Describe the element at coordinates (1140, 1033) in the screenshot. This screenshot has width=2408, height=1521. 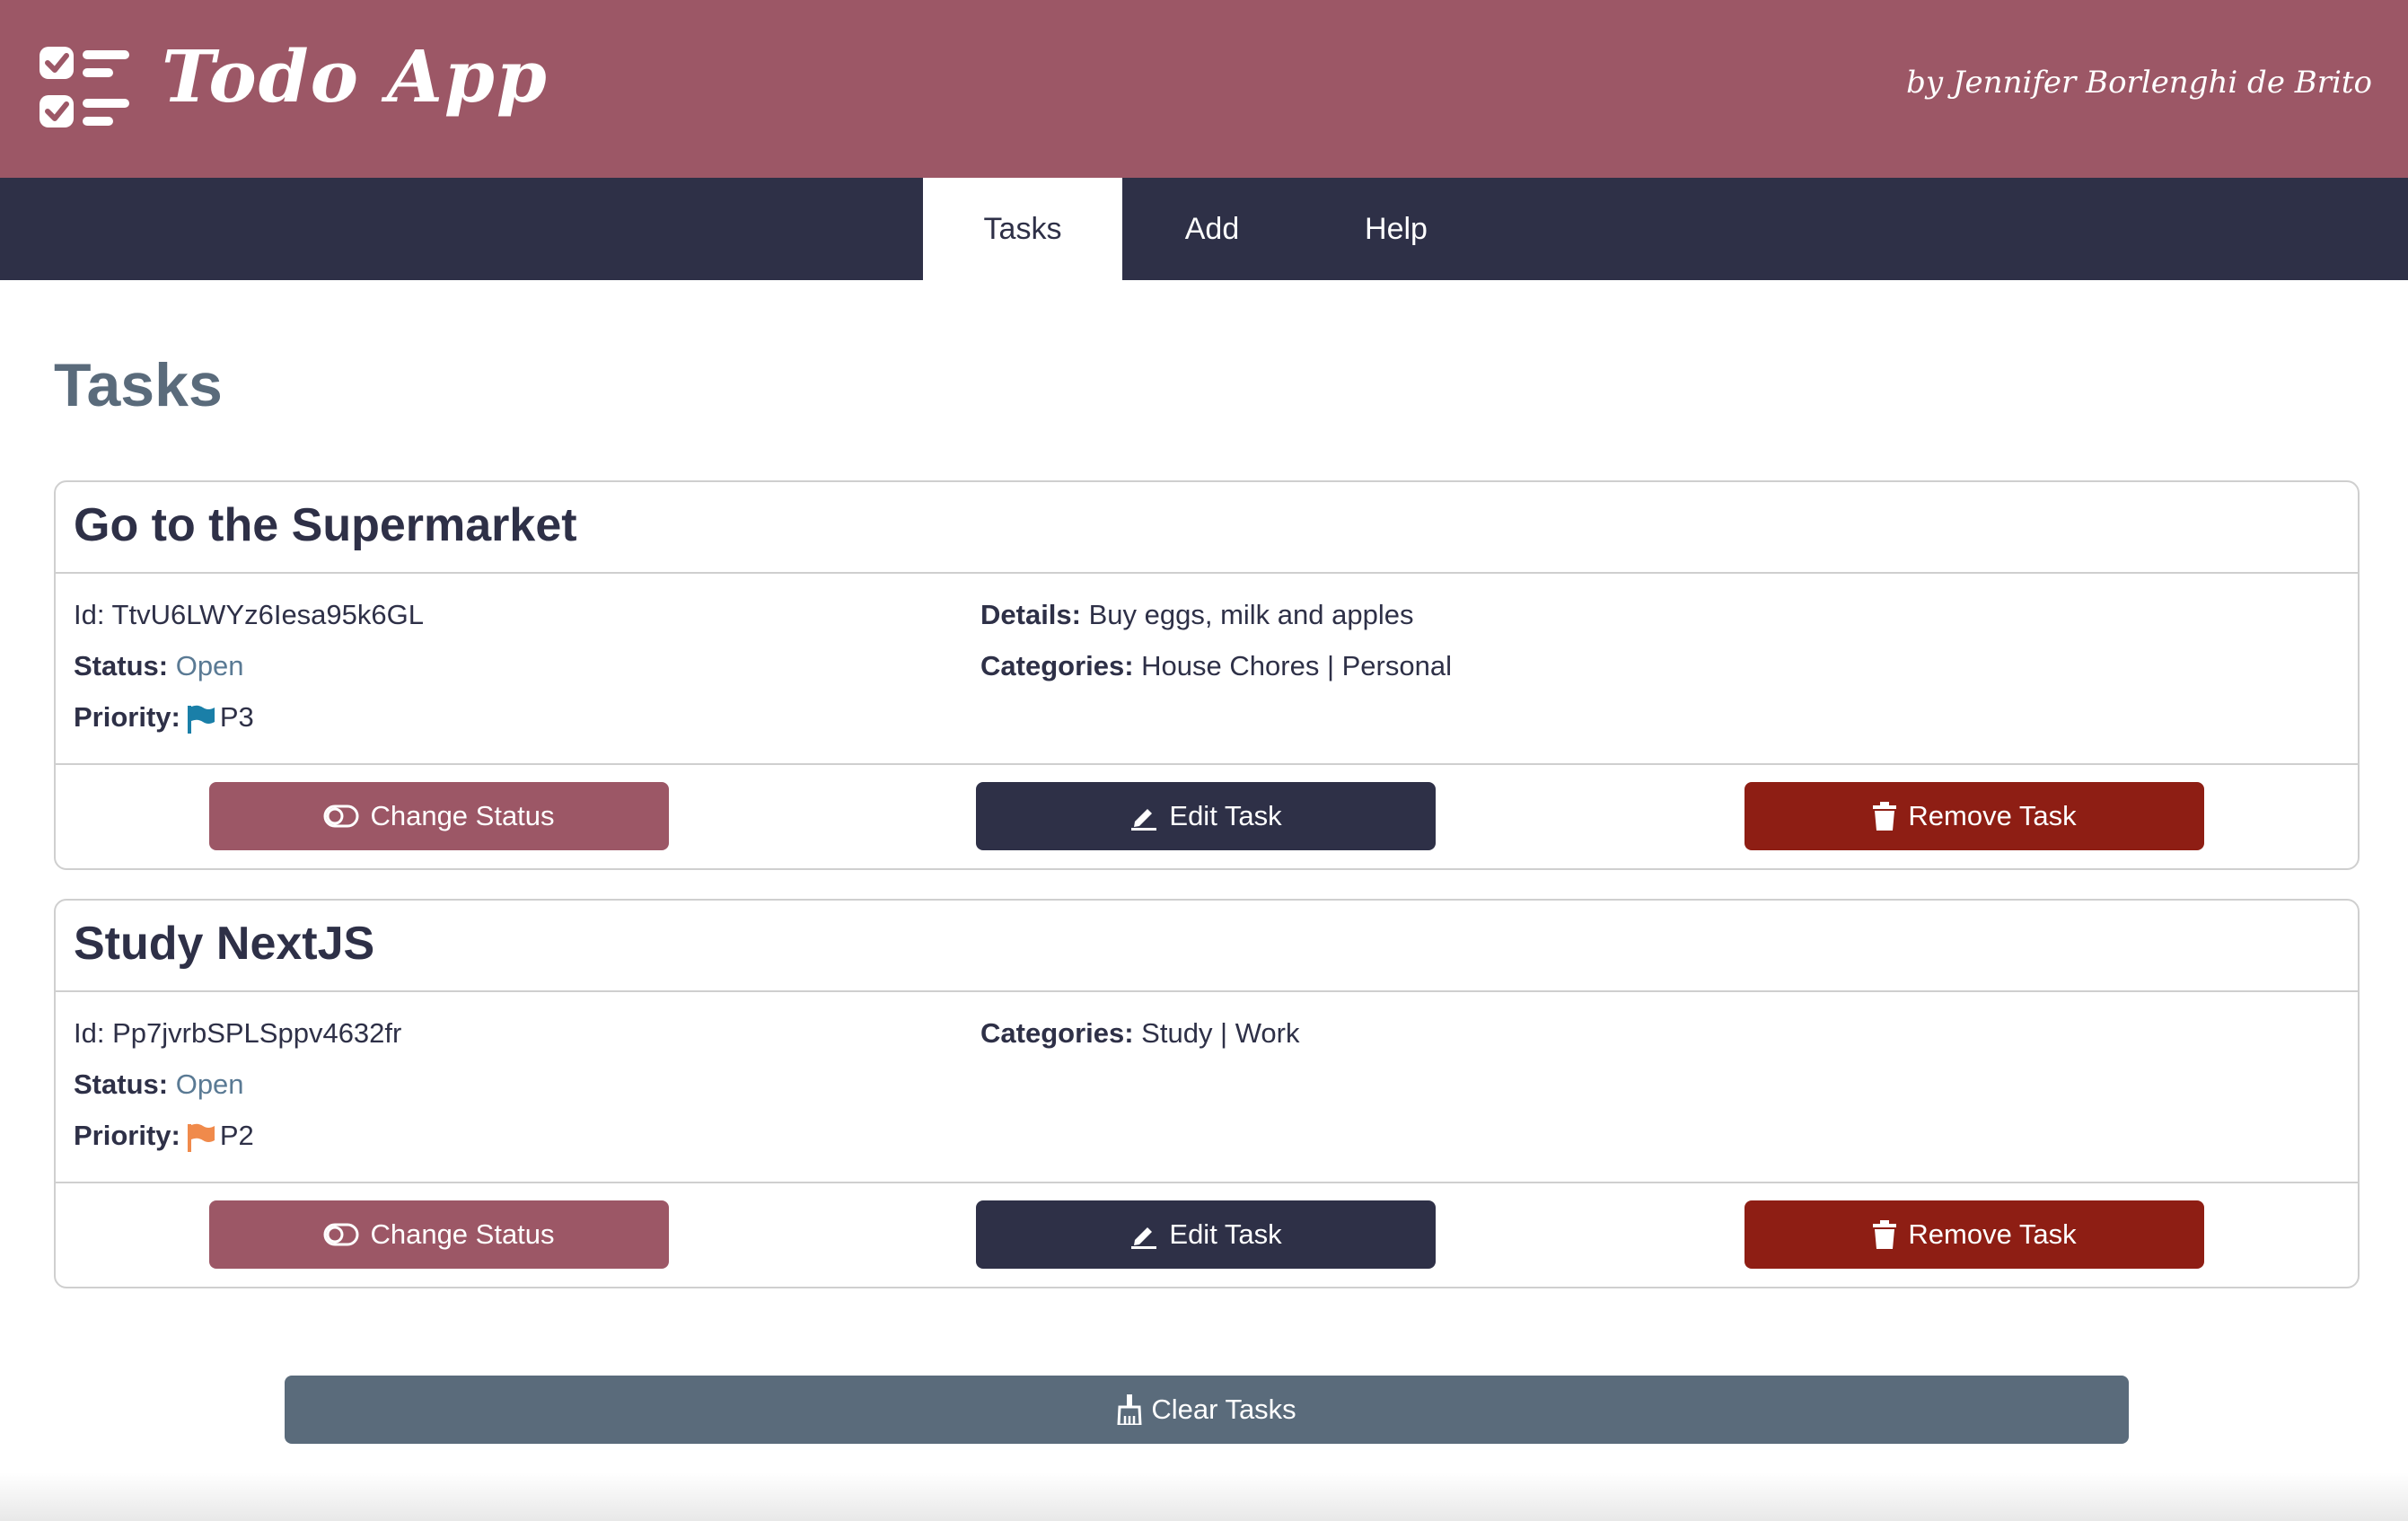
I see `task-categories: Categories: Study | Work` at that location.